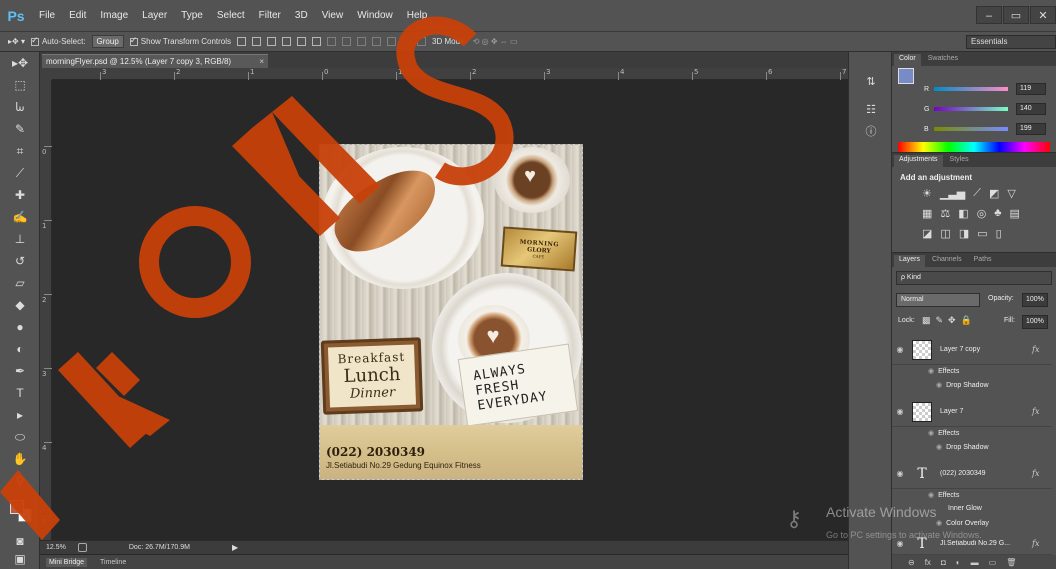  What do you see at coordinates (945, 233) in the screenshot?
I see `posterize-icon: ◫` at bounding box center [945, 233].